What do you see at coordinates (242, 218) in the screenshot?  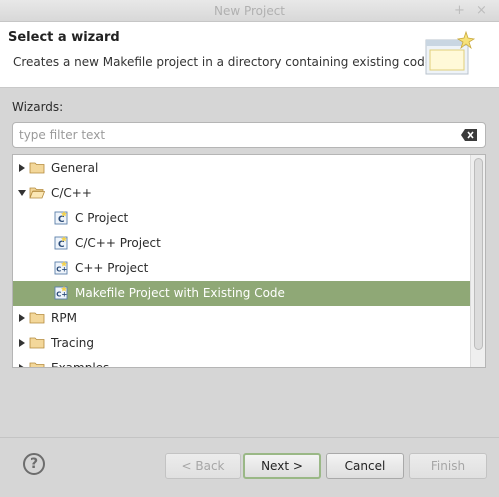 I see `tree-item: C C Project` at bounding box center [242, 218].